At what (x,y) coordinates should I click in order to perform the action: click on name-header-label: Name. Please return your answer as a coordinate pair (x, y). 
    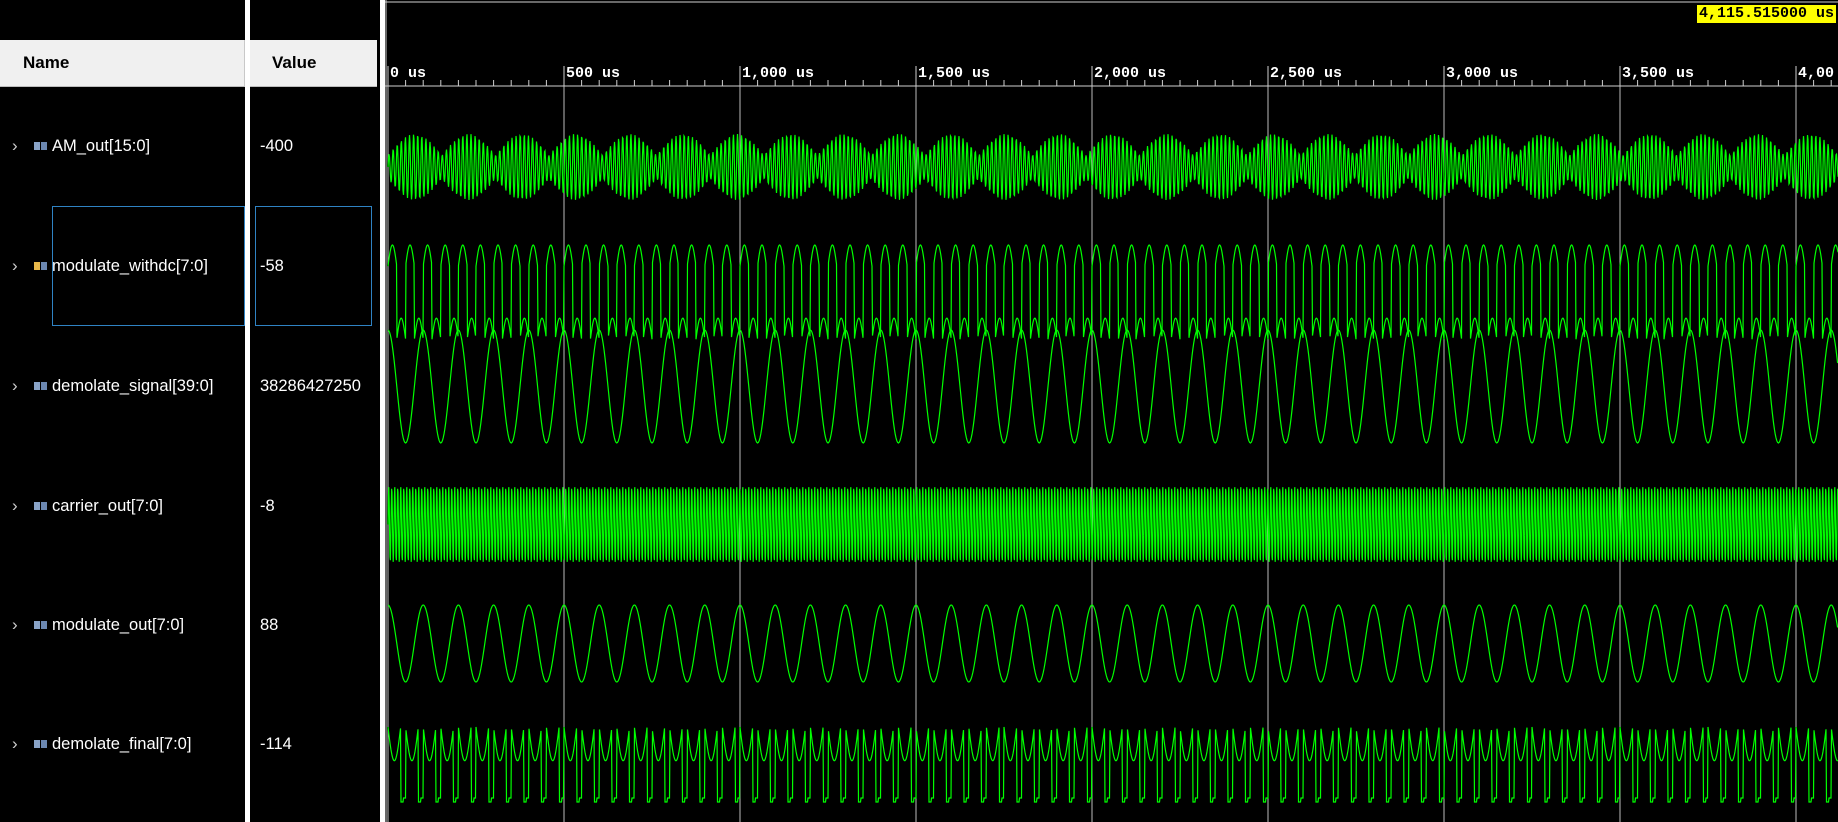
    Looking at the image, I should click on (46, 62).